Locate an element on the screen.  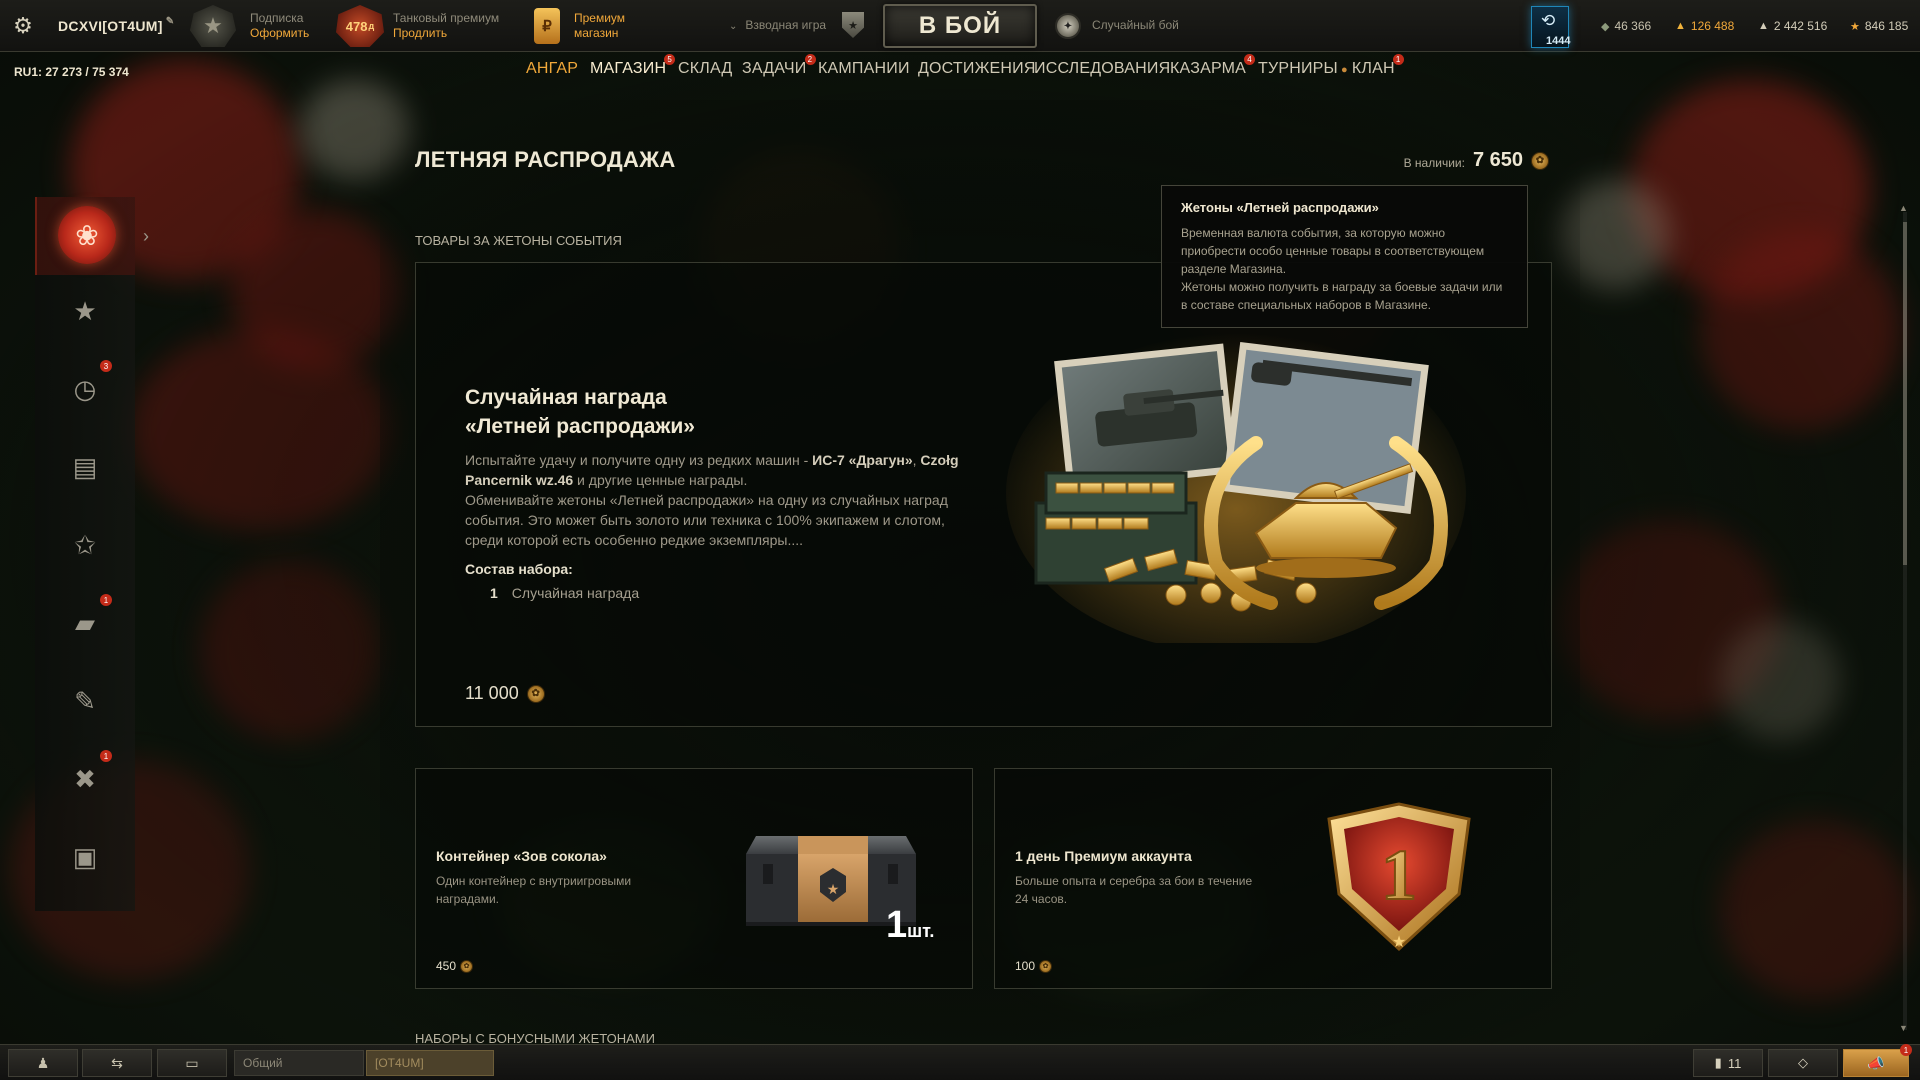
sidebar-item-summer-sale: ❀ is located at coordinates (85, 236).